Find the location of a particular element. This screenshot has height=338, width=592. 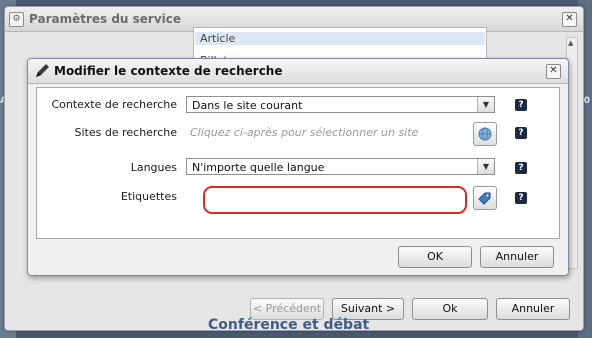

ok-button: OK is located at coordinates (435, 257).